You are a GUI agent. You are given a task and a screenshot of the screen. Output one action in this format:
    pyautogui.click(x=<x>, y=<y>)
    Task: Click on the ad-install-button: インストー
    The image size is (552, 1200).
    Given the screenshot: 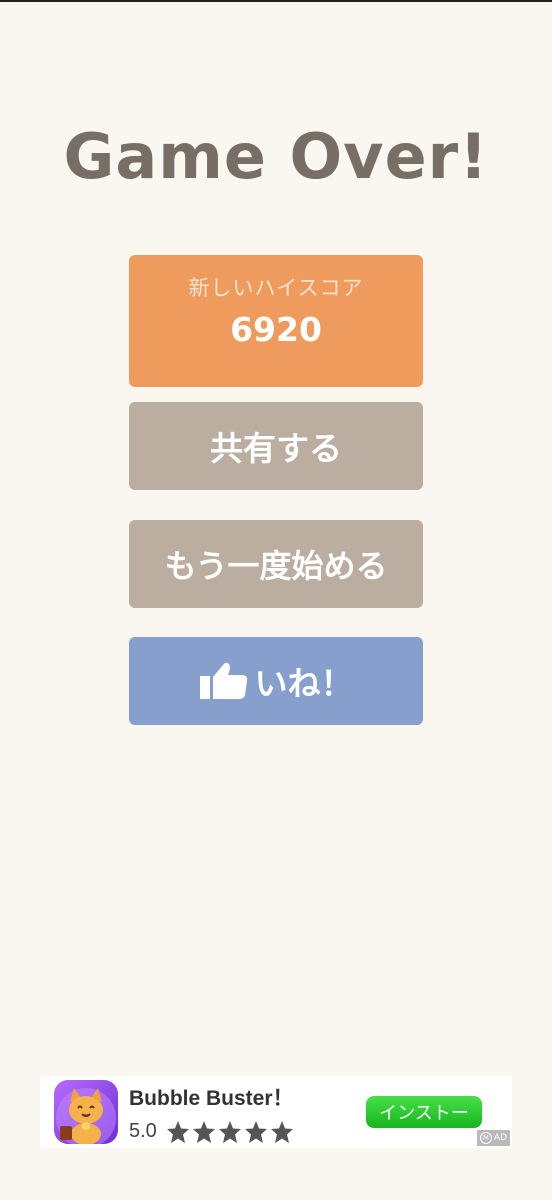 What is the action you would take?
    pyautogui.click(x=424, y=1112)
    